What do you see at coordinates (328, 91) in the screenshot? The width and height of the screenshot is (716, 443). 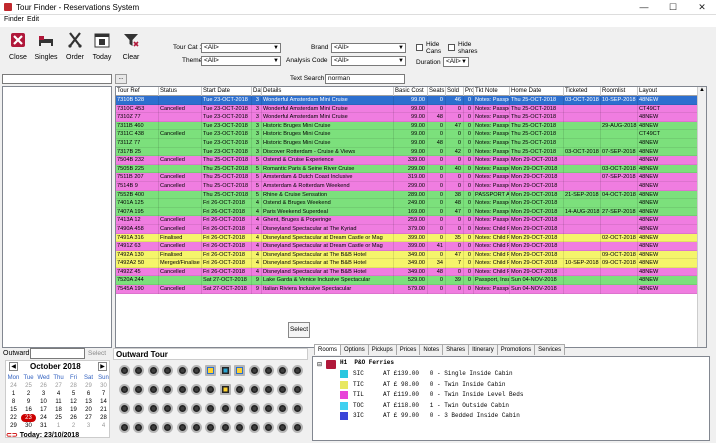 I see `column-header: Details` at bounding box center [328, 91].